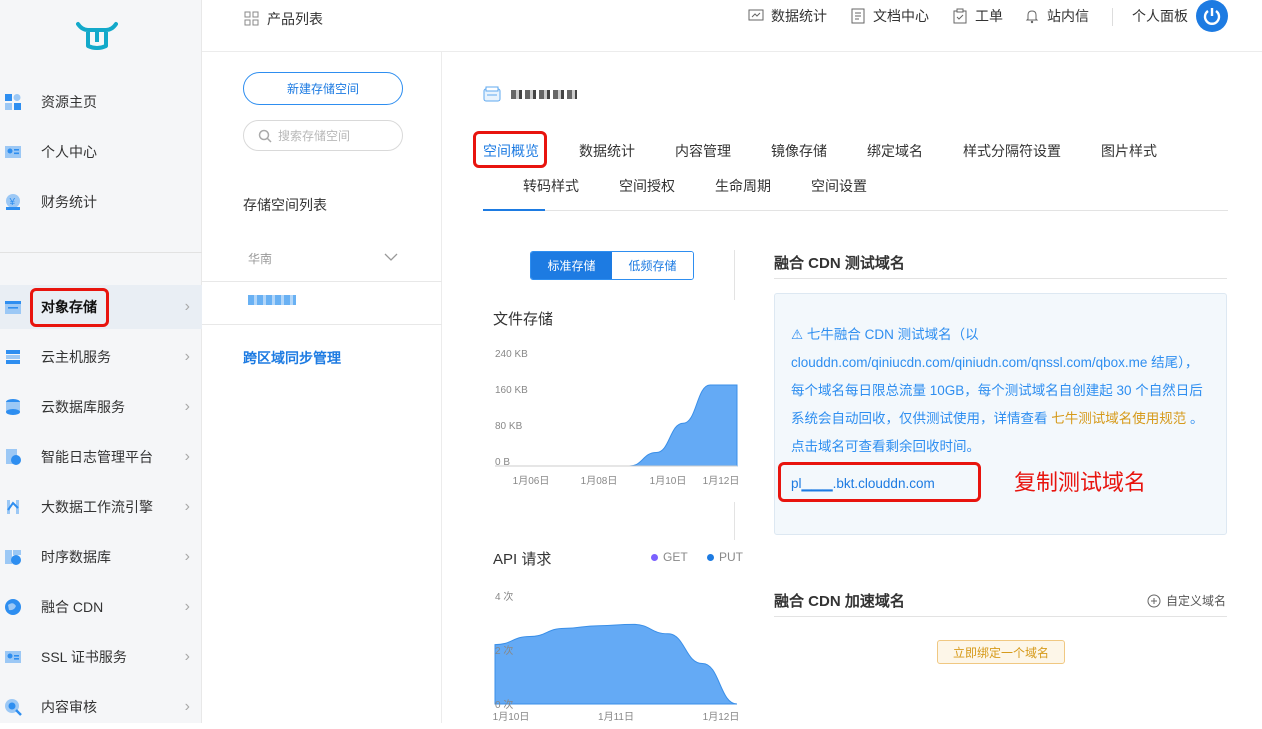  What do you see at coordinates (13, 407) in the screenshot?
I see `cloud-database-icon` at bounding box center [13, 407].